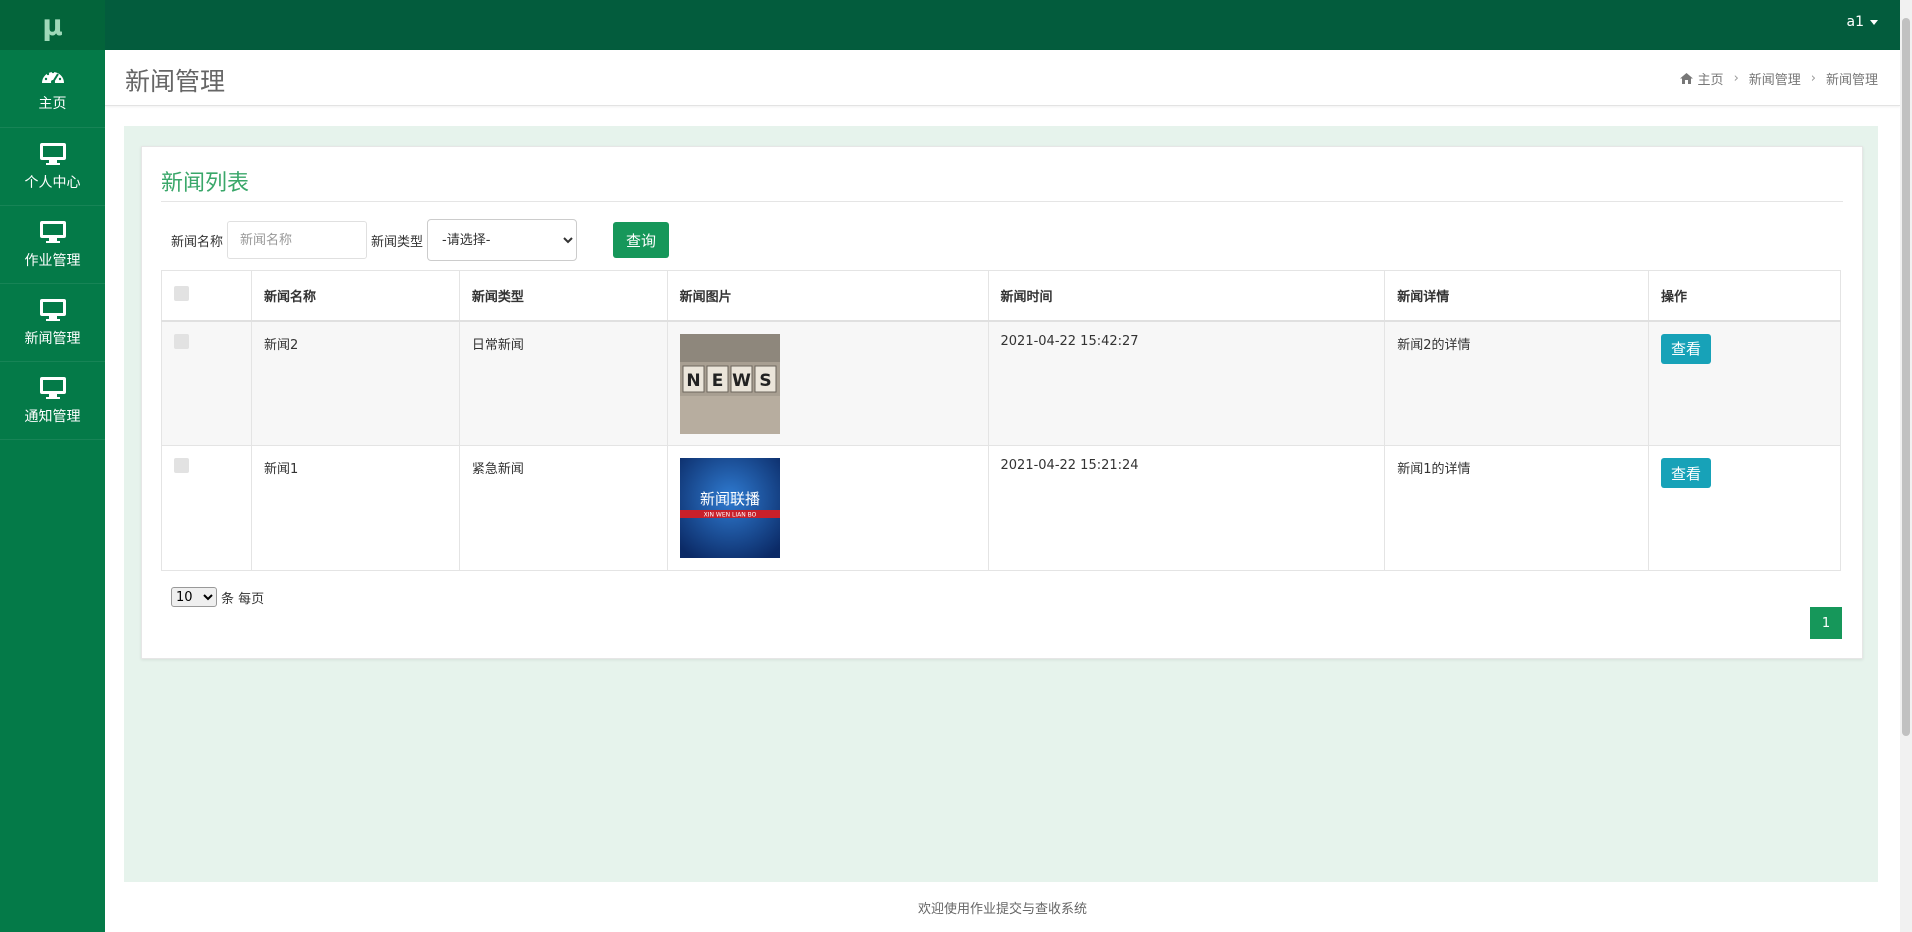  What do you see at coordinates (52, 89) in the screenshot?
I see `sidebar-item-home: 主页` at bounding box center [52, 89].